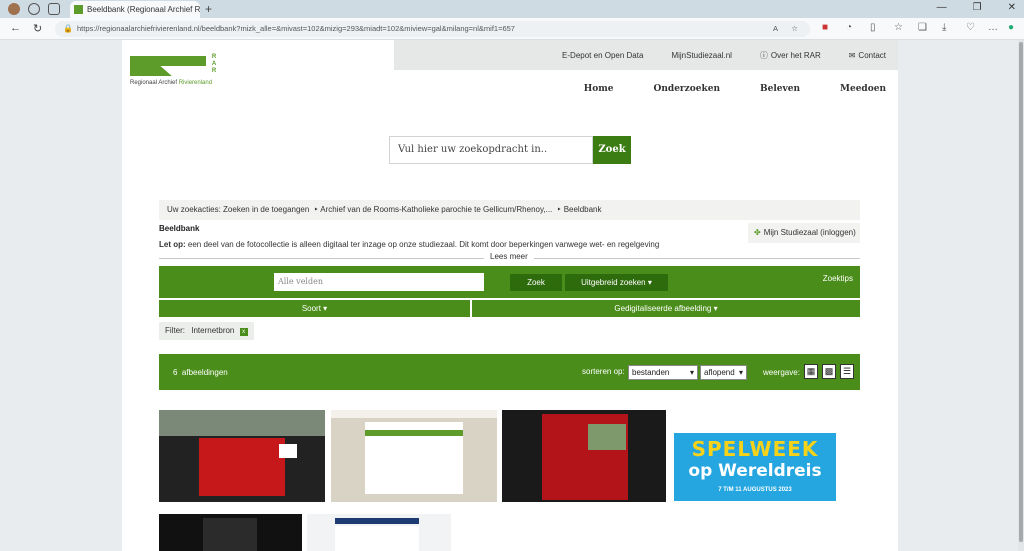 This screenshot has width=1024, height=551. What do you see at coordinates (809, 232) in the screenshot?
I see `studiezaal-login-label: Mijn Studiezaal (inloggen)` at bounding box center [809, 232].